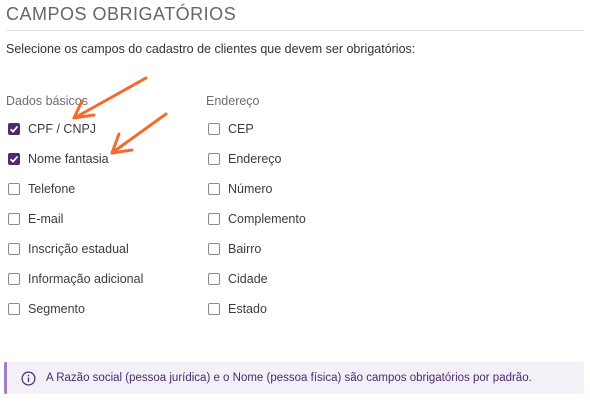  What do you see at coordinates (233, 101) in the screenshot?
I see `address-fields-heading: Endereço` at bounding box center [233, 101].